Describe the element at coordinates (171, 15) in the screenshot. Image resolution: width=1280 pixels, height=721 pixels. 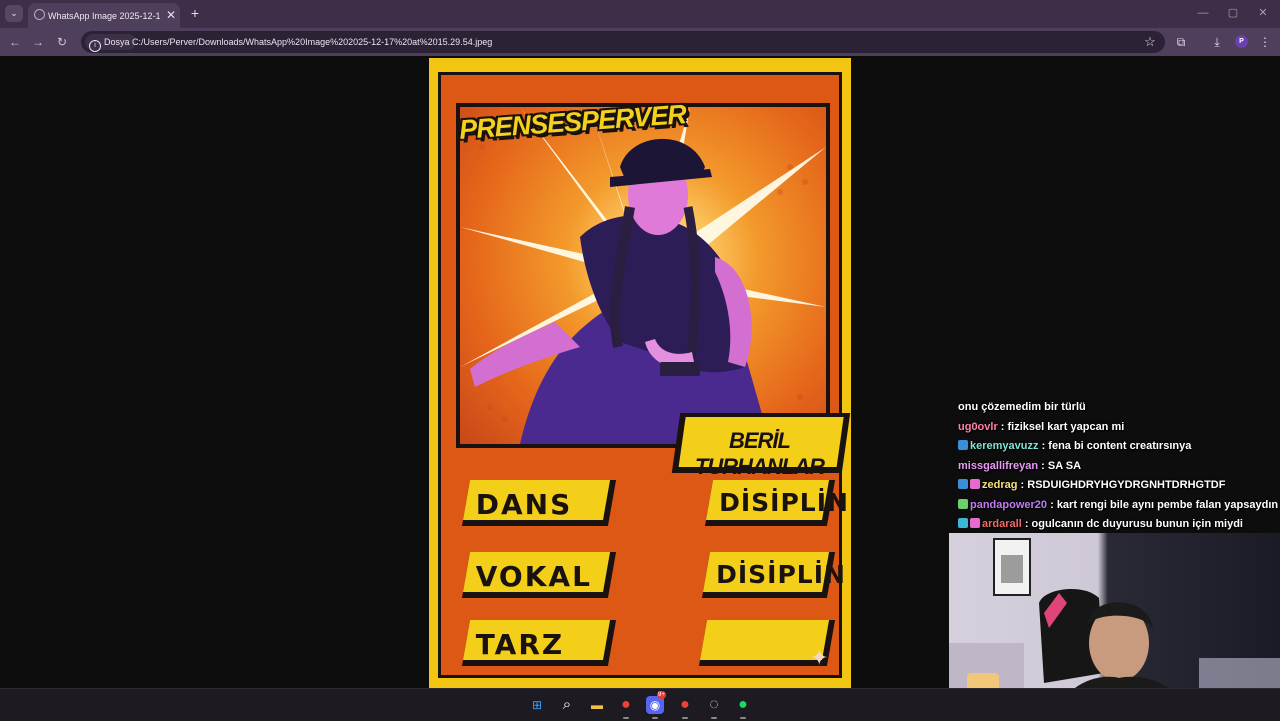
I see `close-tab-icon: ✕` at that location.